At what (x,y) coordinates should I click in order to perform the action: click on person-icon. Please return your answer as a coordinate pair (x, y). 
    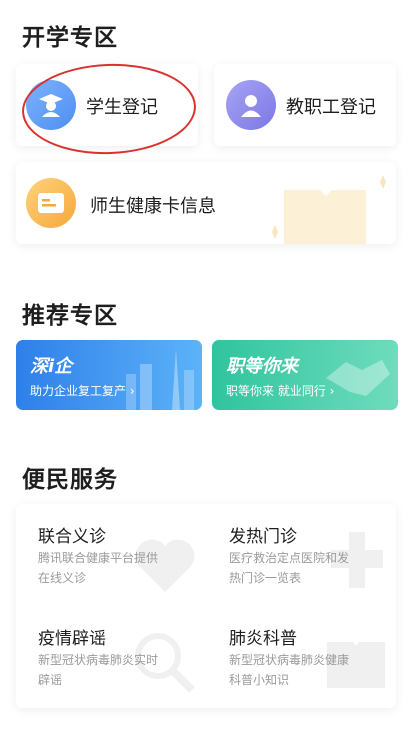
    Looking at the image, I should click on (251, 105).